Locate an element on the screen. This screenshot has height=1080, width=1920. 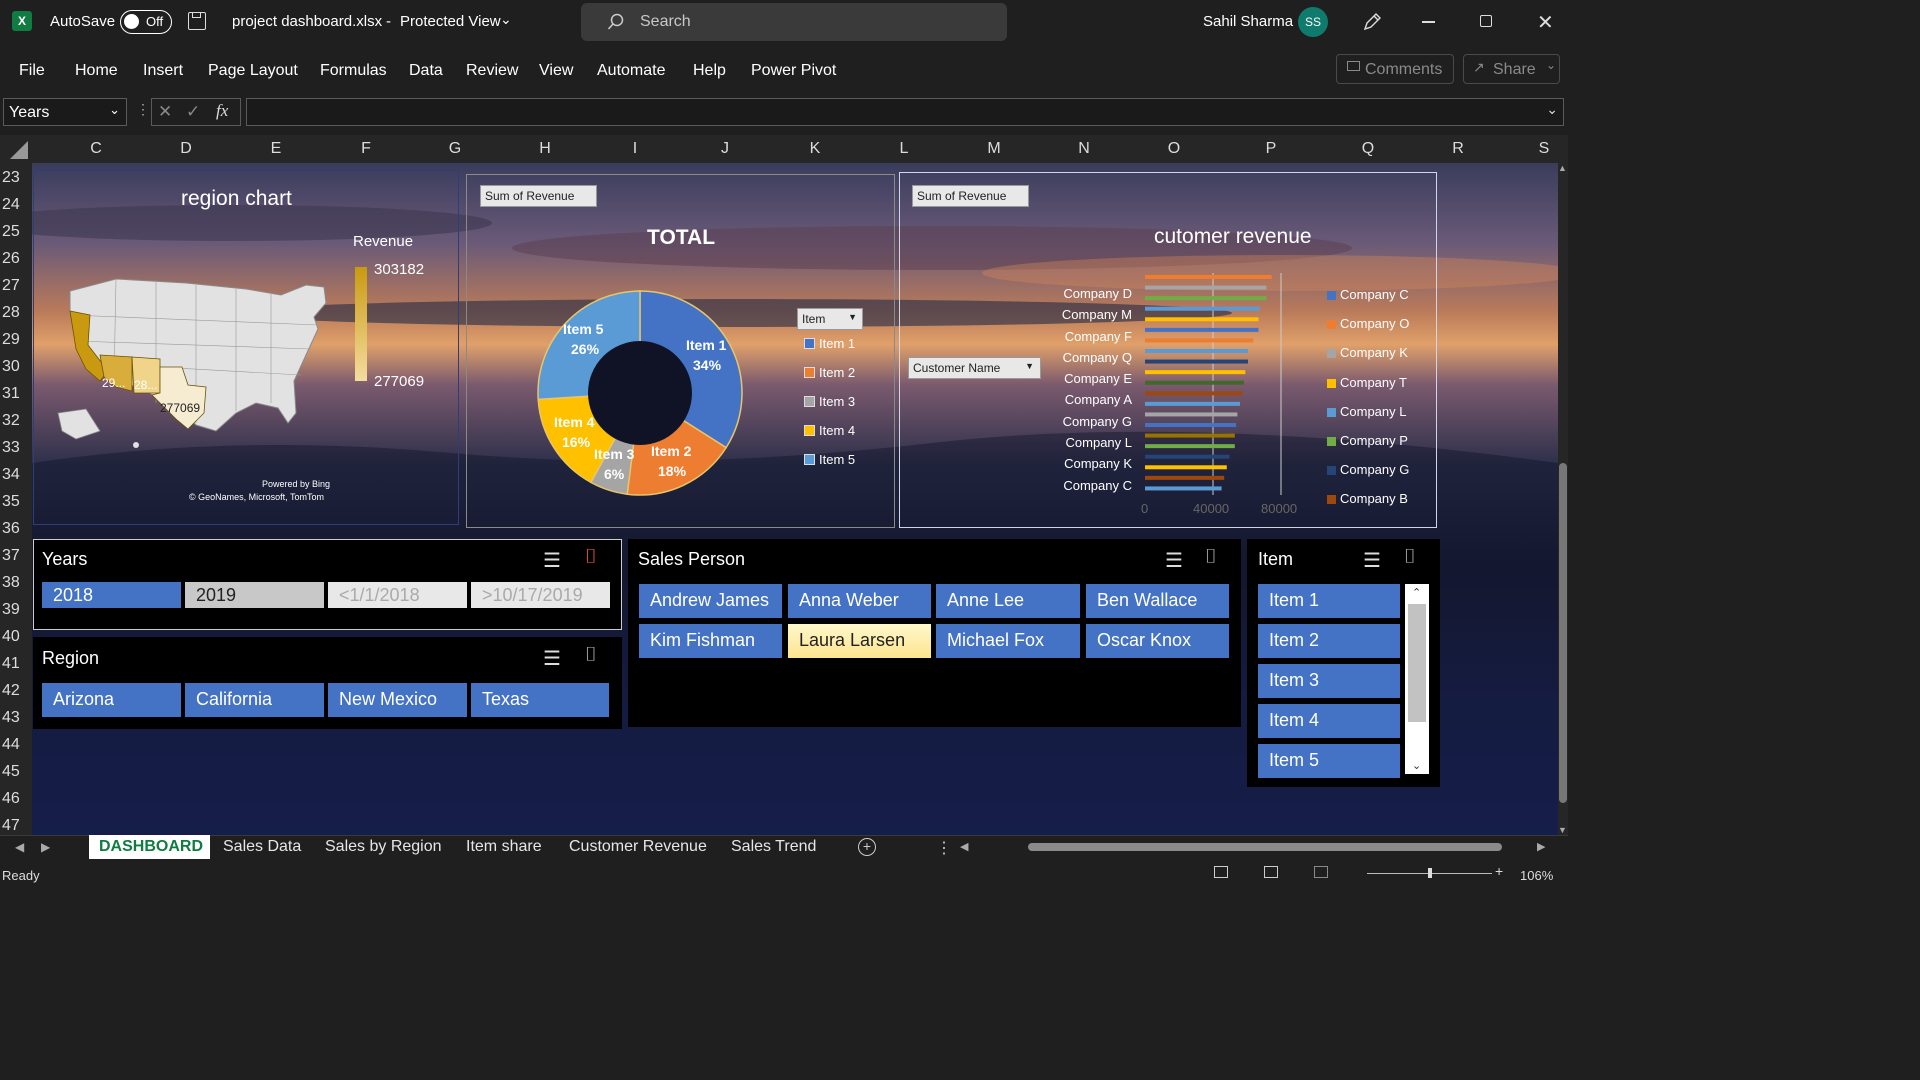
column-g: G is located at coordinates (455, 149).